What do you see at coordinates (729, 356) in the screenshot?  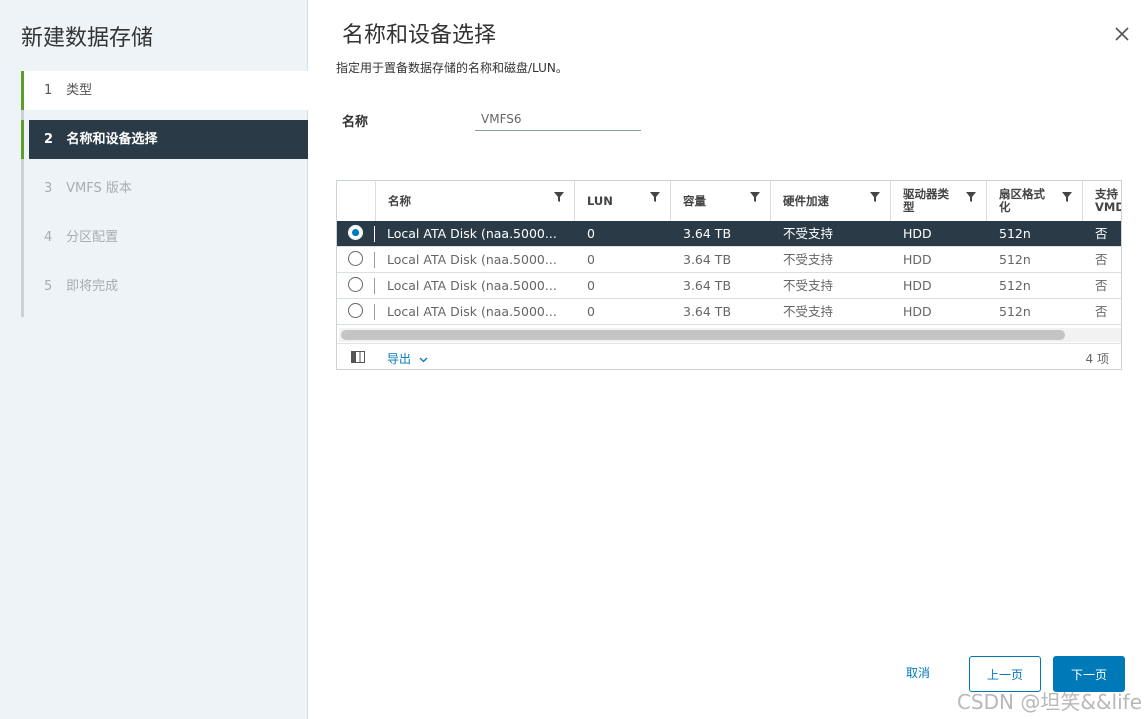 I see `grid-footer: 导出 4 项` at bounding box center [729, 356].